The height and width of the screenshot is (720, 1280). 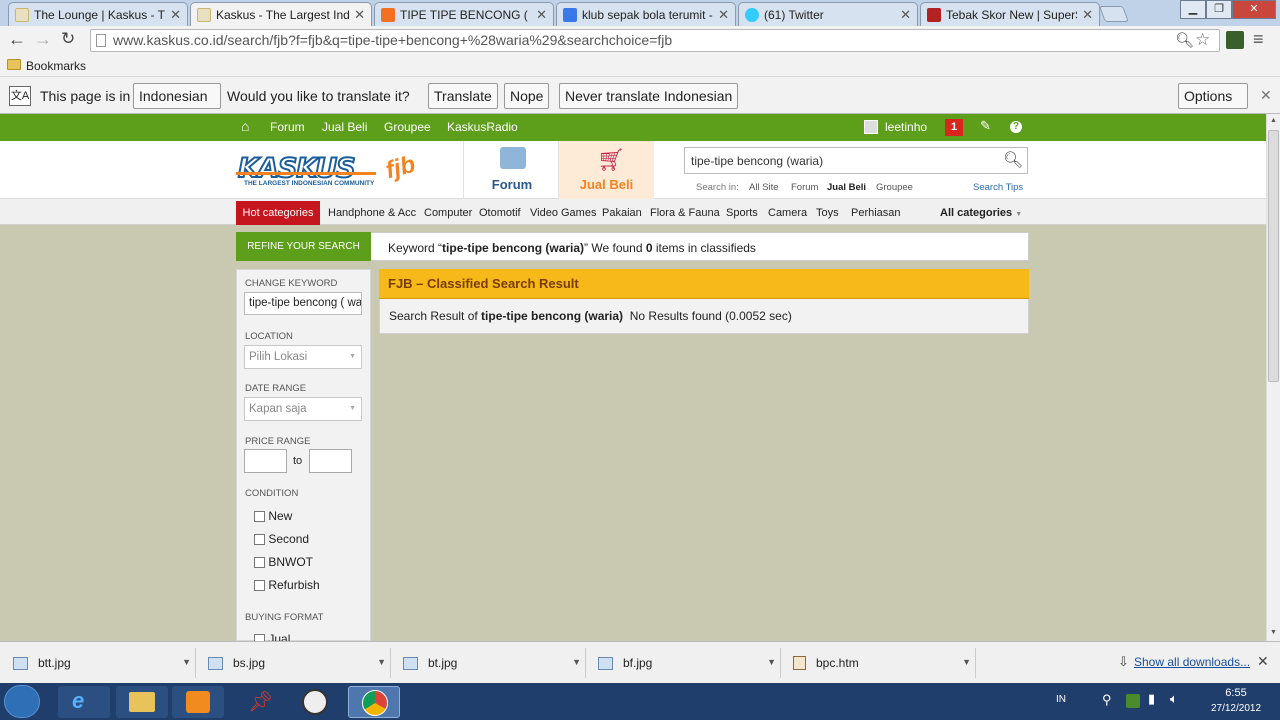 I want to click on ie-taskbar-icon: e, so click(x=84, y=702).